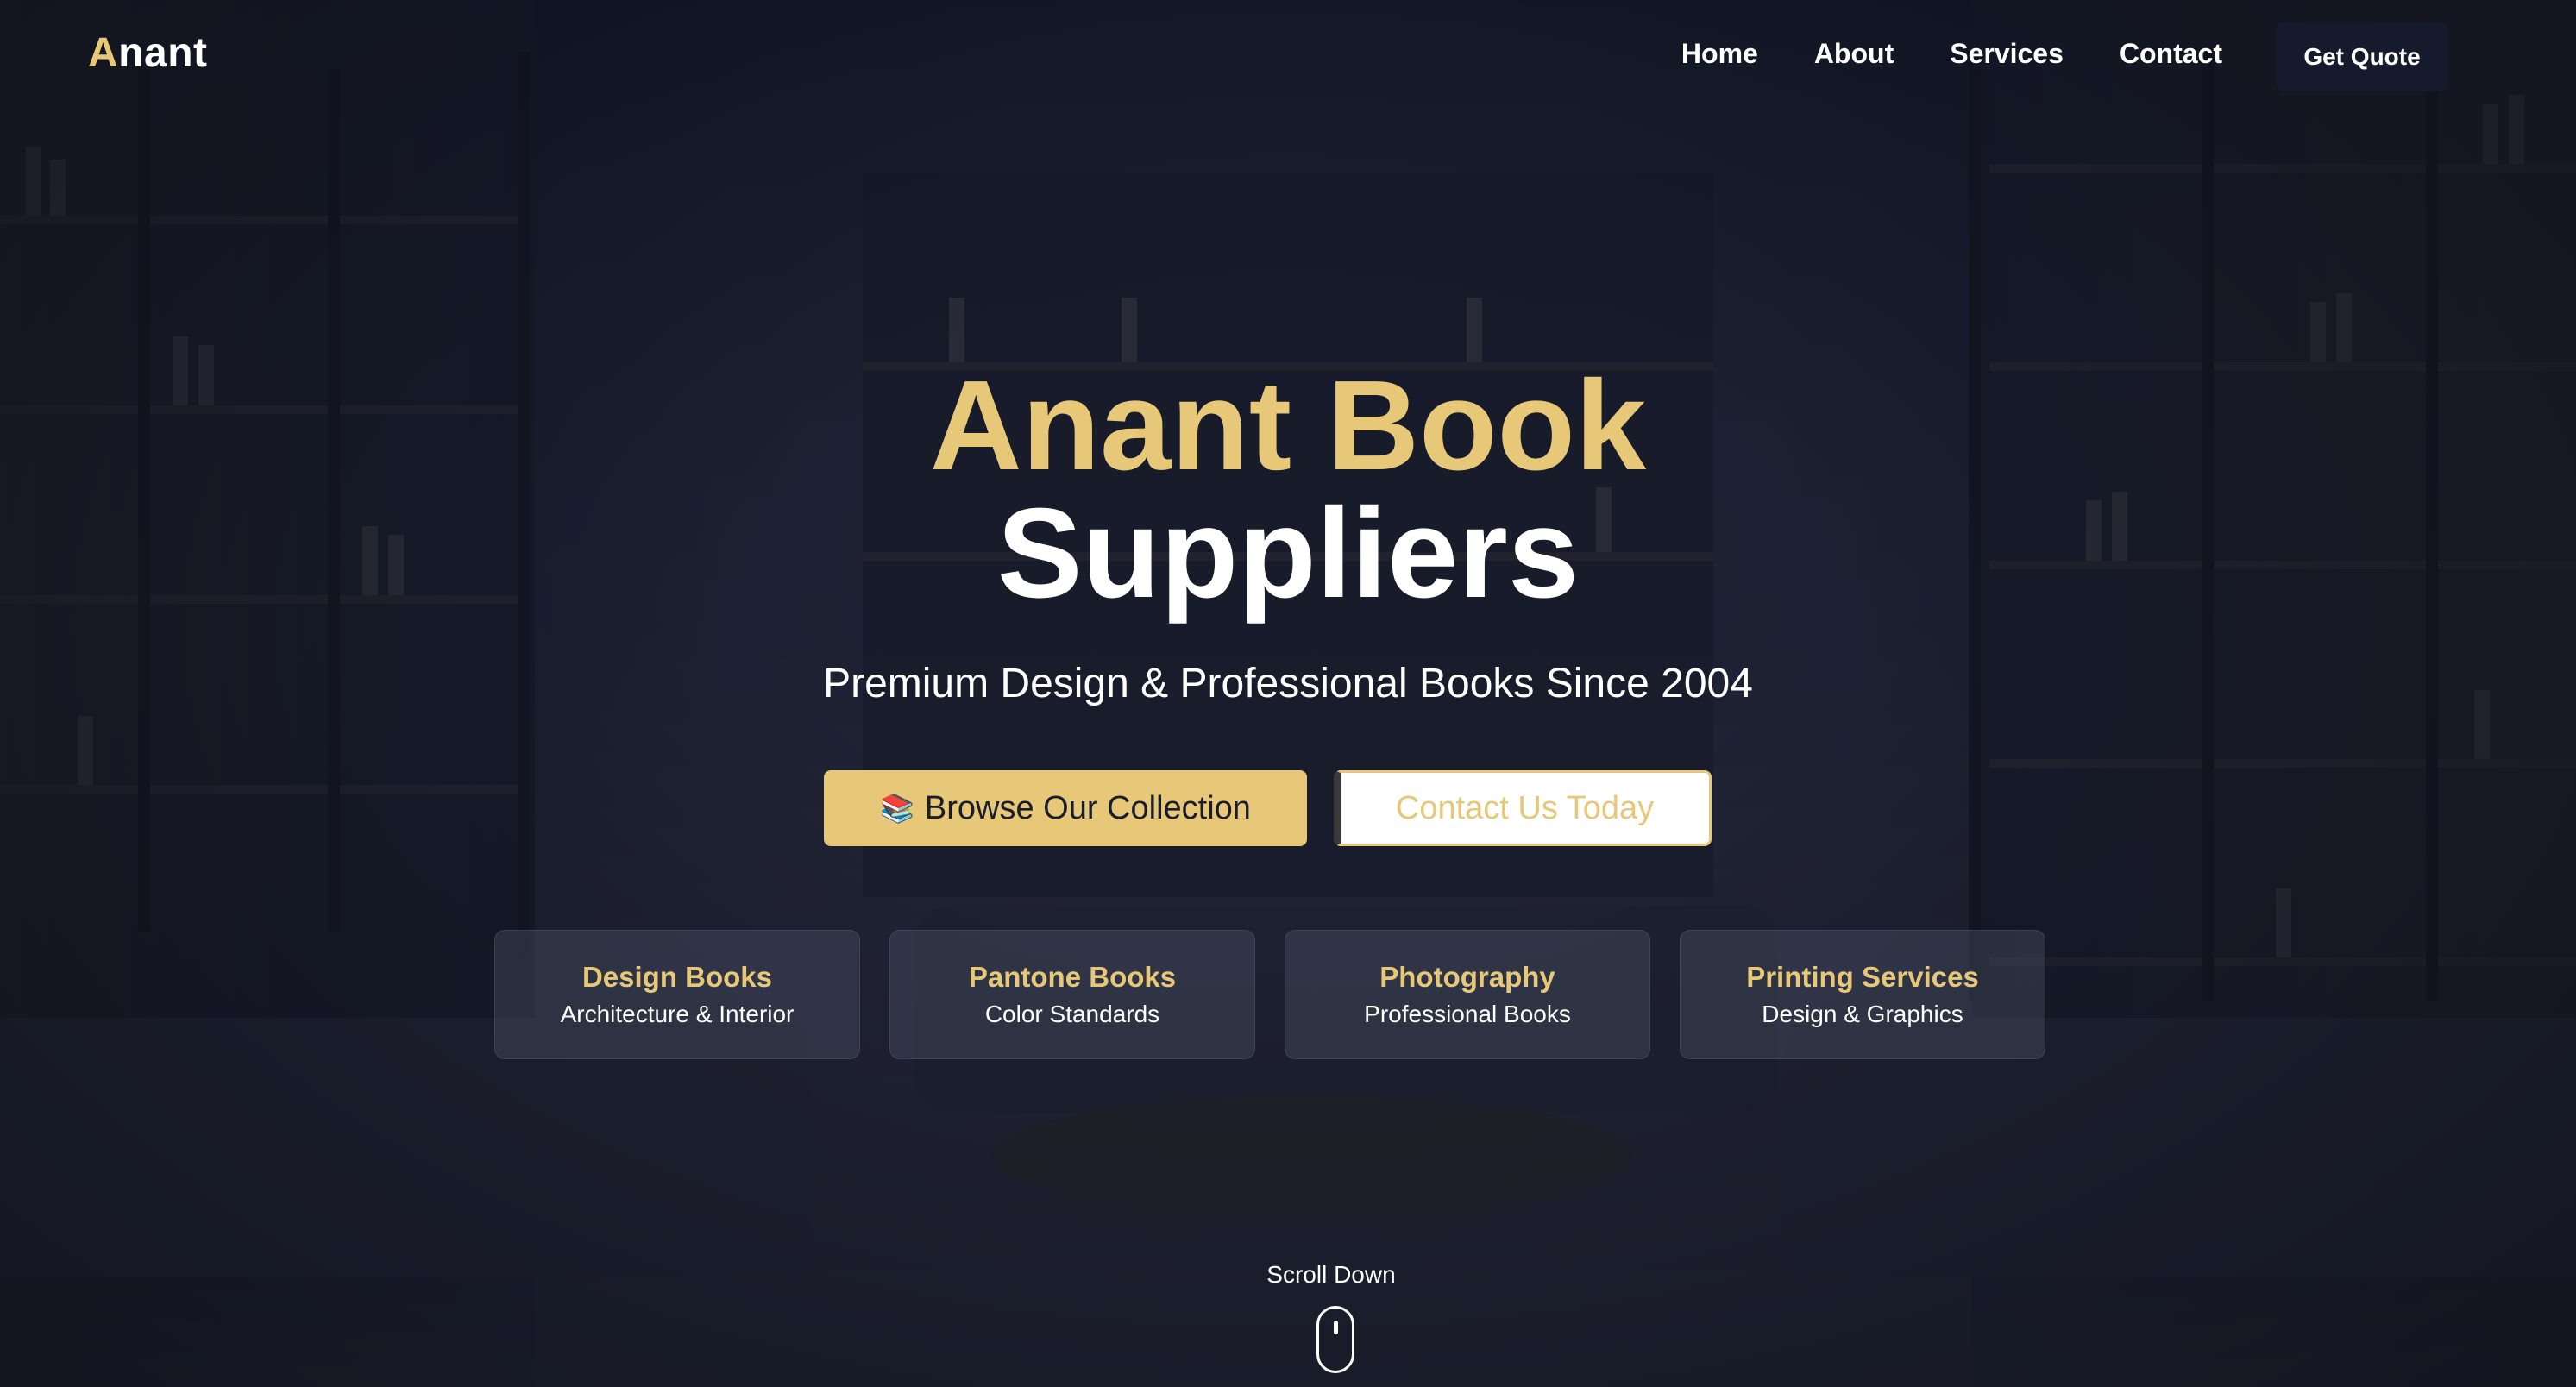 The width and height of the screenshot is (2576, 1387). Describe the element at coordinates (1311, 1155) in the screenshot. I see `coffee-table` at that location.